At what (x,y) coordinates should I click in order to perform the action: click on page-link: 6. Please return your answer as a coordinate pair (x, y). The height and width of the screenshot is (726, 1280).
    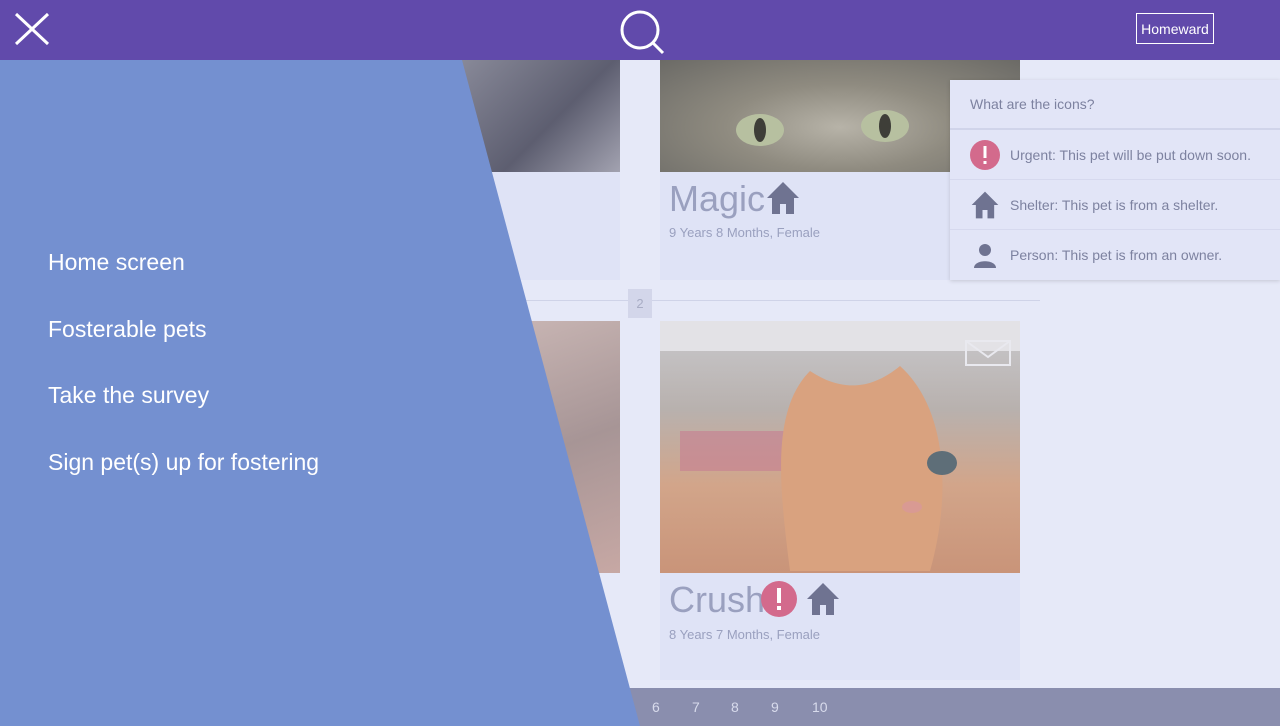
    Looking at the image, I should click on (656, 707).